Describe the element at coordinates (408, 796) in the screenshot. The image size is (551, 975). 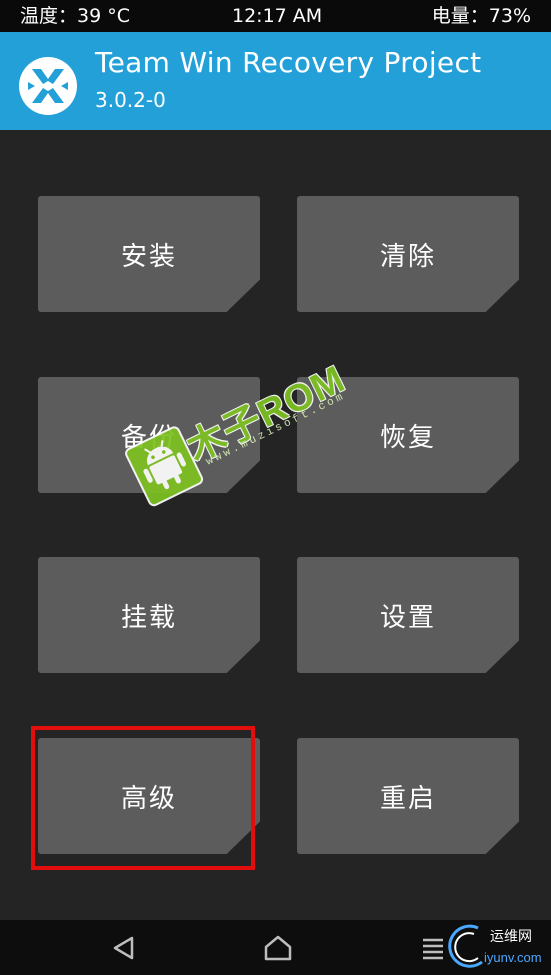
I see `reboot-button: 重启` at that location.